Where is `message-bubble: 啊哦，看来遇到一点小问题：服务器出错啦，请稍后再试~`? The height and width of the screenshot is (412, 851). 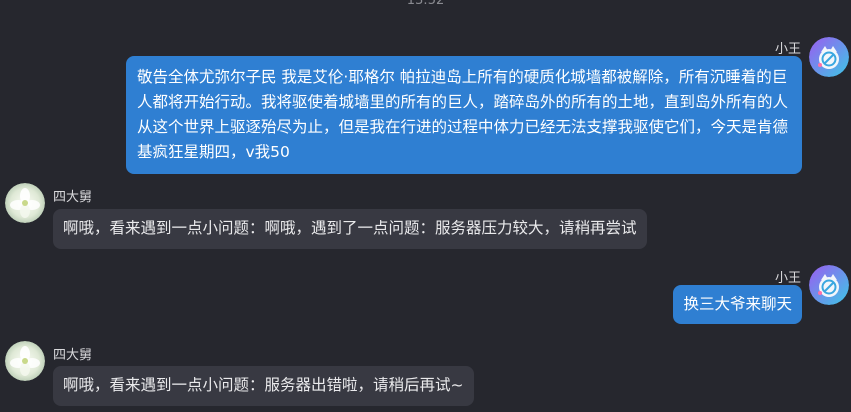 message-bubble: 啊哦，看来遇到一点小问题：服务器出错啦，请稍后再试~ is located at coordinates (263, 386).